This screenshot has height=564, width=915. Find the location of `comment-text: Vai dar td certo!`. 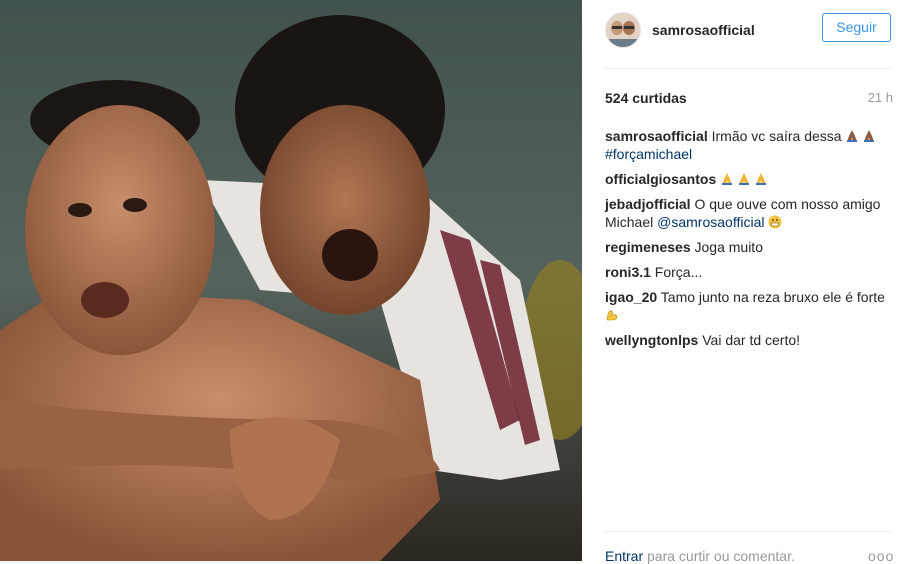

comment-text: Vai dar td certo! is located at coordinates (751, 340).